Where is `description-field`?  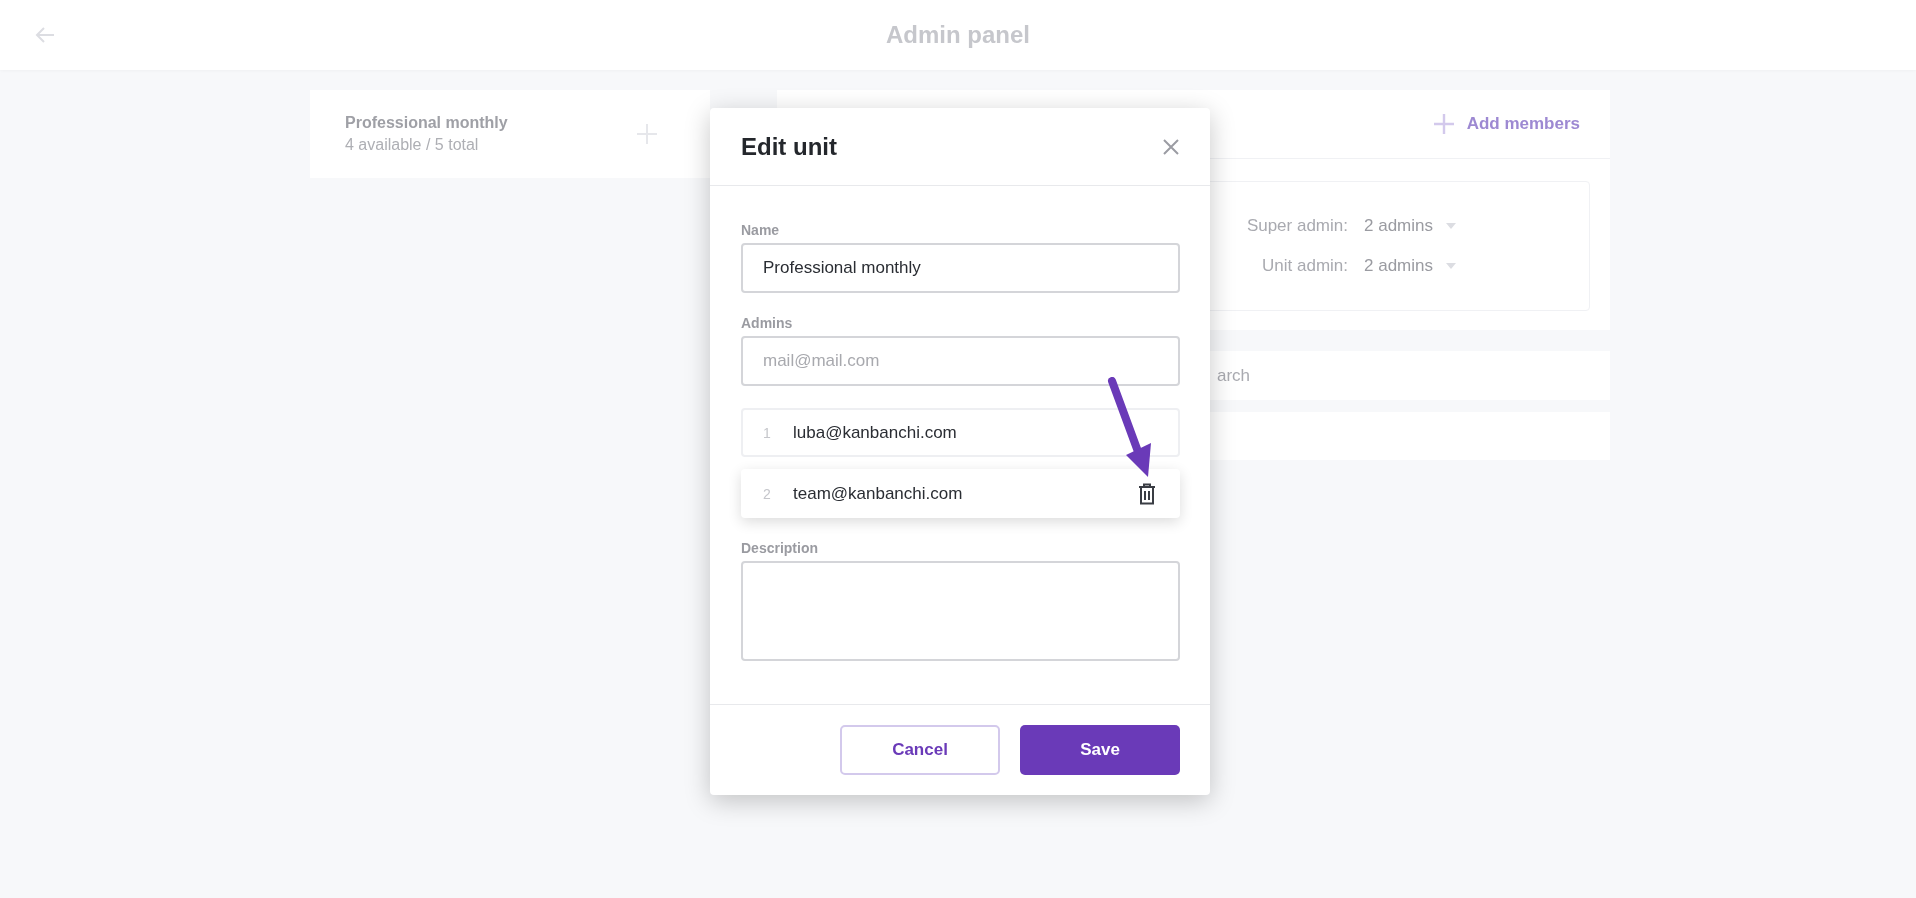
description-field is located at coordinates (960, 611).